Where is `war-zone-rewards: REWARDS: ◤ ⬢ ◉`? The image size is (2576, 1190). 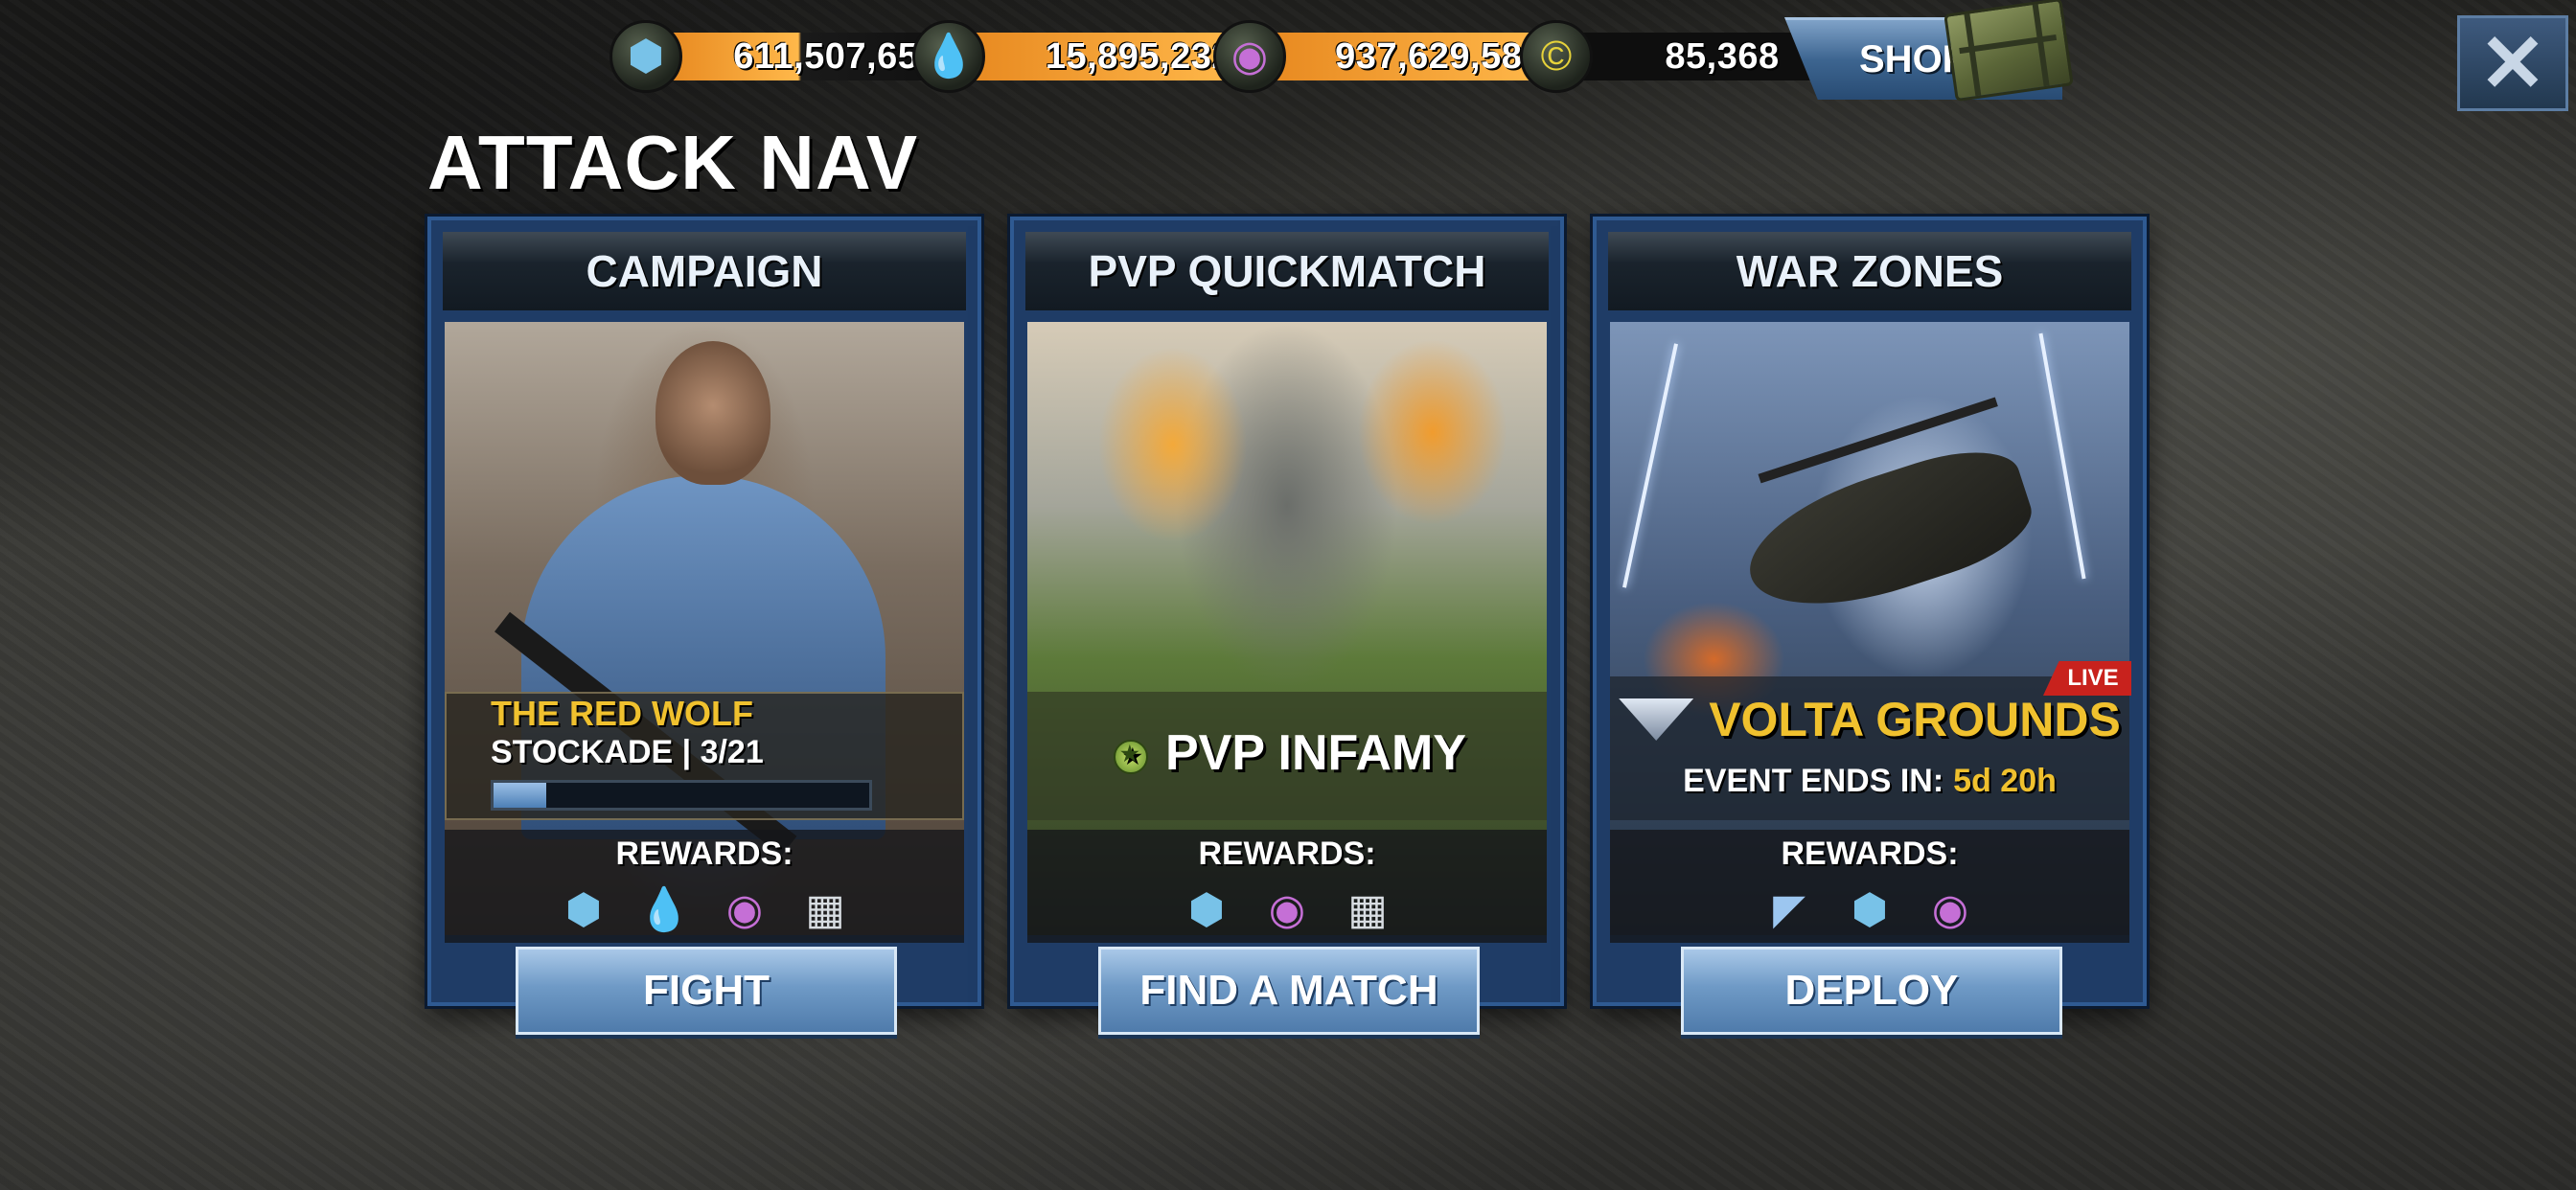 war-zone-rewards: REWARDS: ◤ ⬢ ◉ is located at coordinates (1869, 887).